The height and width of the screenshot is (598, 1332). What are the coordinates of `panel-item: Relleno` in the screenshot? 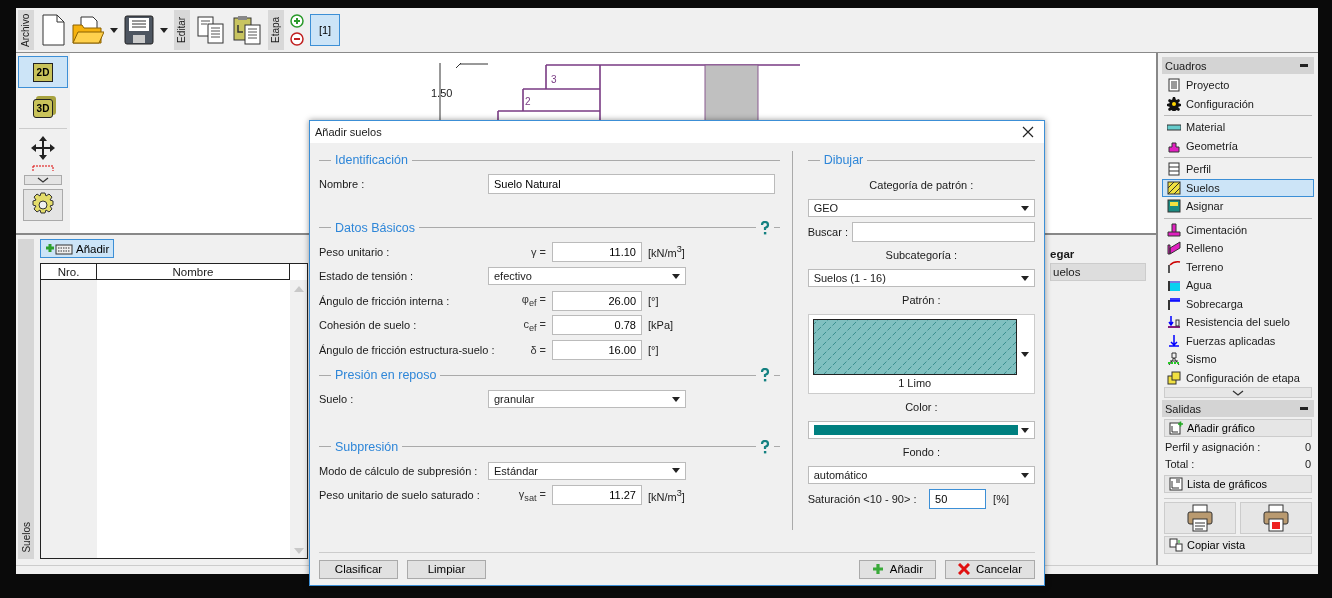 It's located at (1238, 248).